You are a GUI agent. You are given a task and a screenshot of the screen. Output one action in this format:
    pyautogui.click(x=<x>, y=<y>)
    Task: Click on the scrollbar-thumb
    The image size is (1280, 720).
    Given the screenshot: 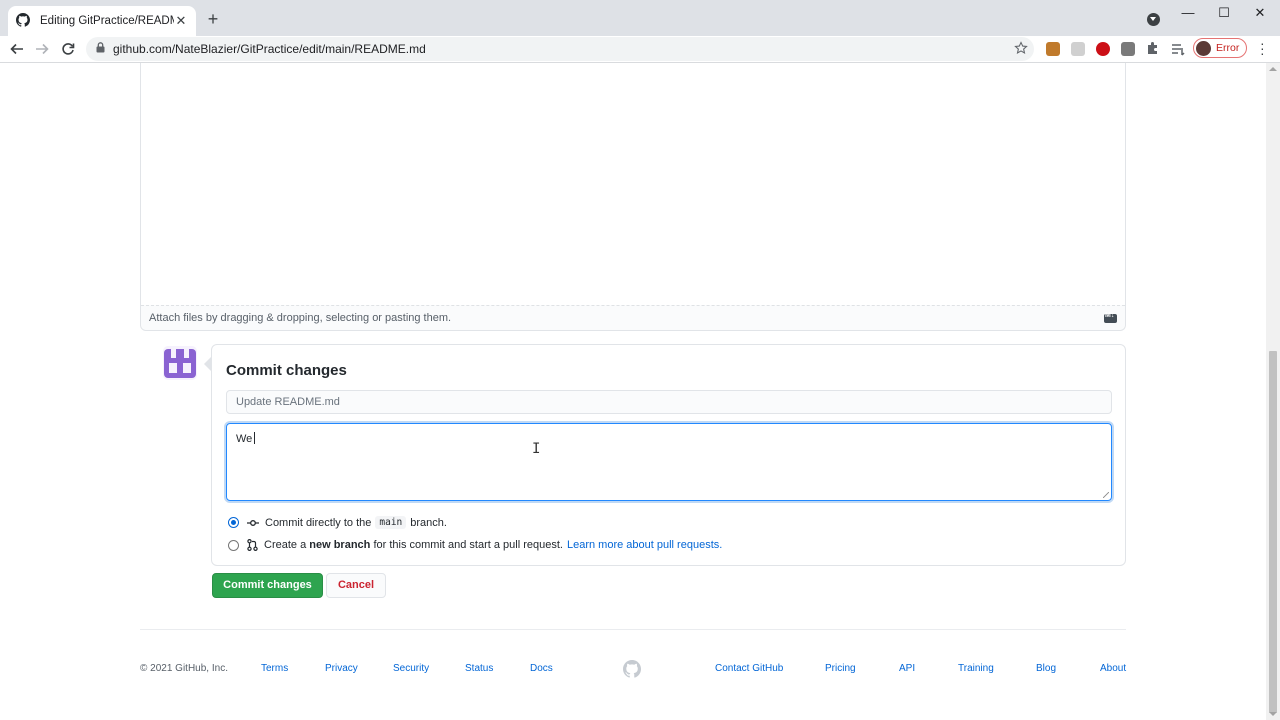 What is the action you would take?
    pyautogui.click(x=1273, y=532)
    